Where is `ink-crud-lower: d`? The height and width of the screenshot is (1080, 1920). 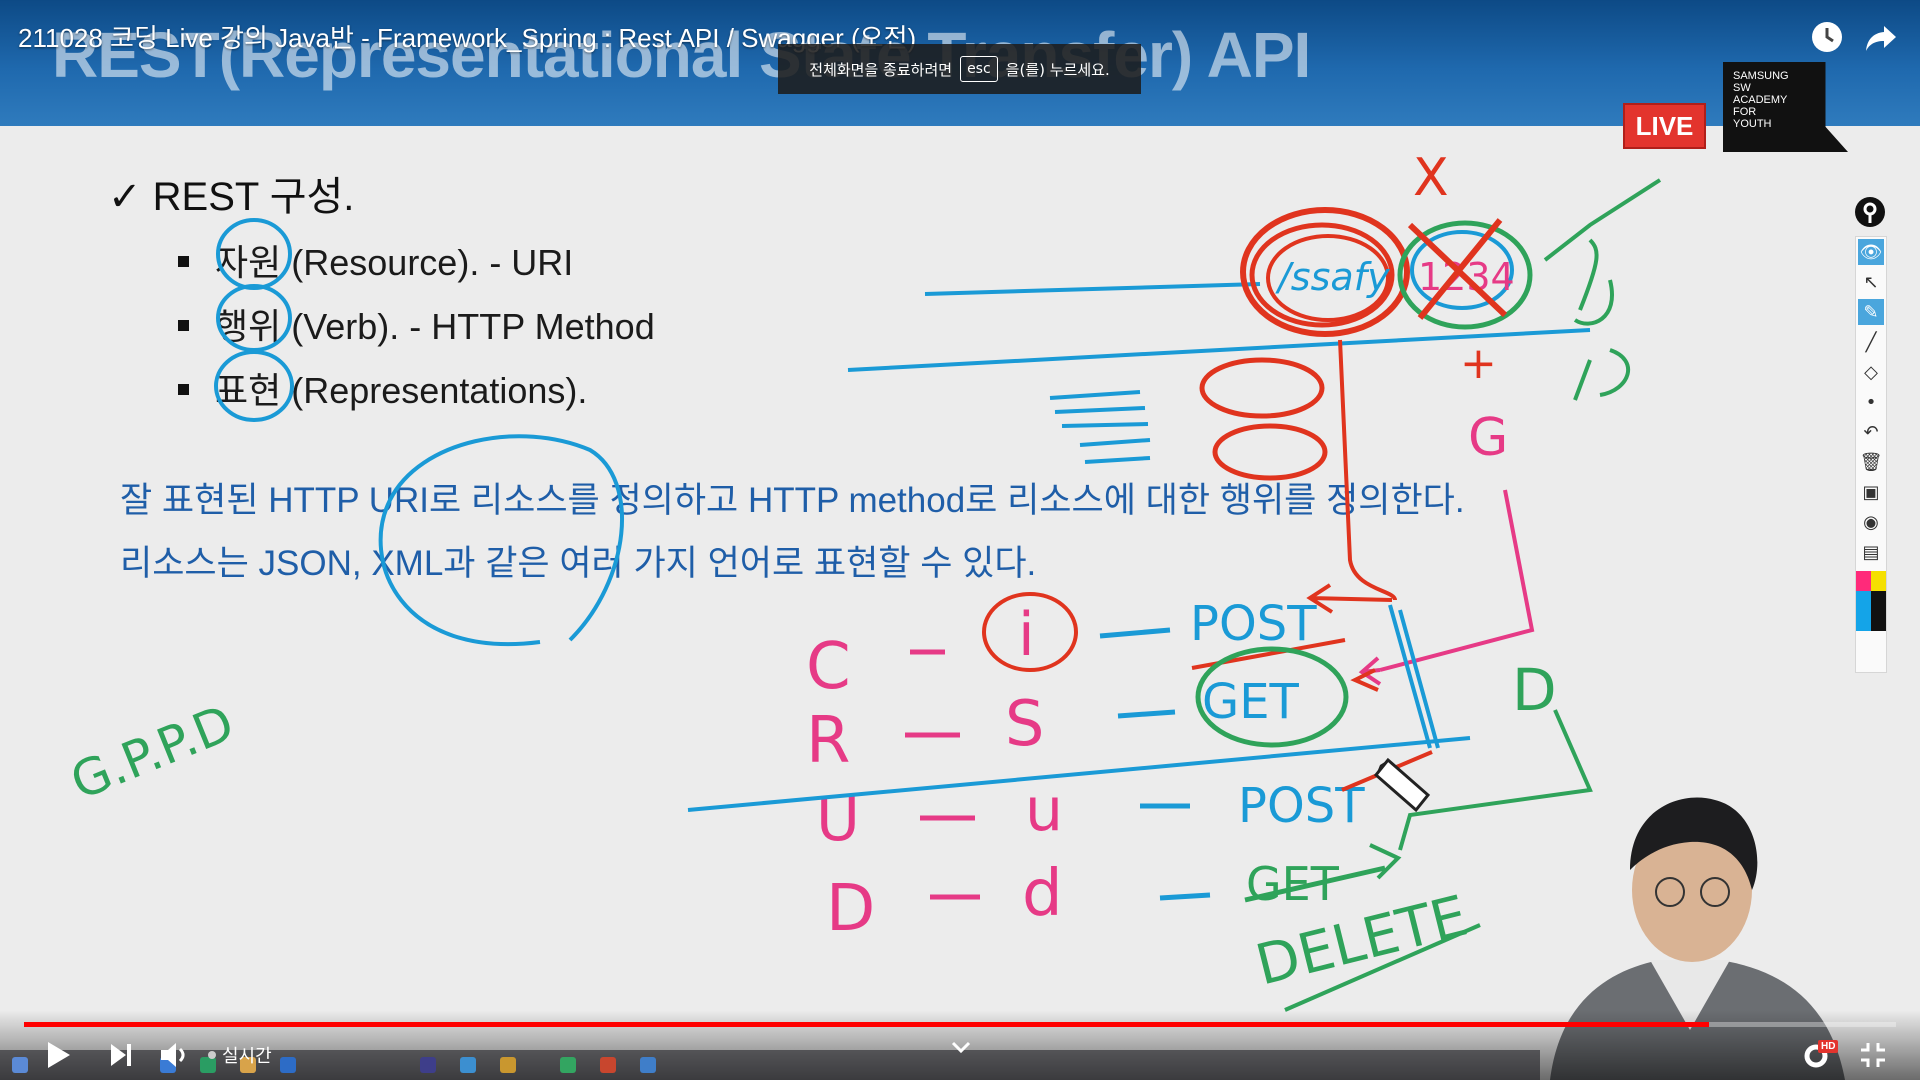
ink-crud-lower: d is located at coordinates (1042, 894).